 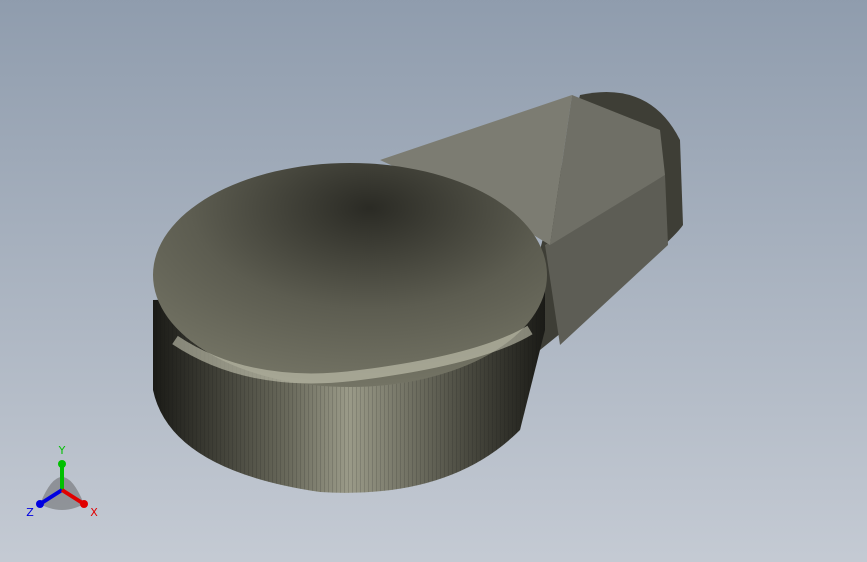 I want to click on axis-label: Z, so click(x=30, y=512).